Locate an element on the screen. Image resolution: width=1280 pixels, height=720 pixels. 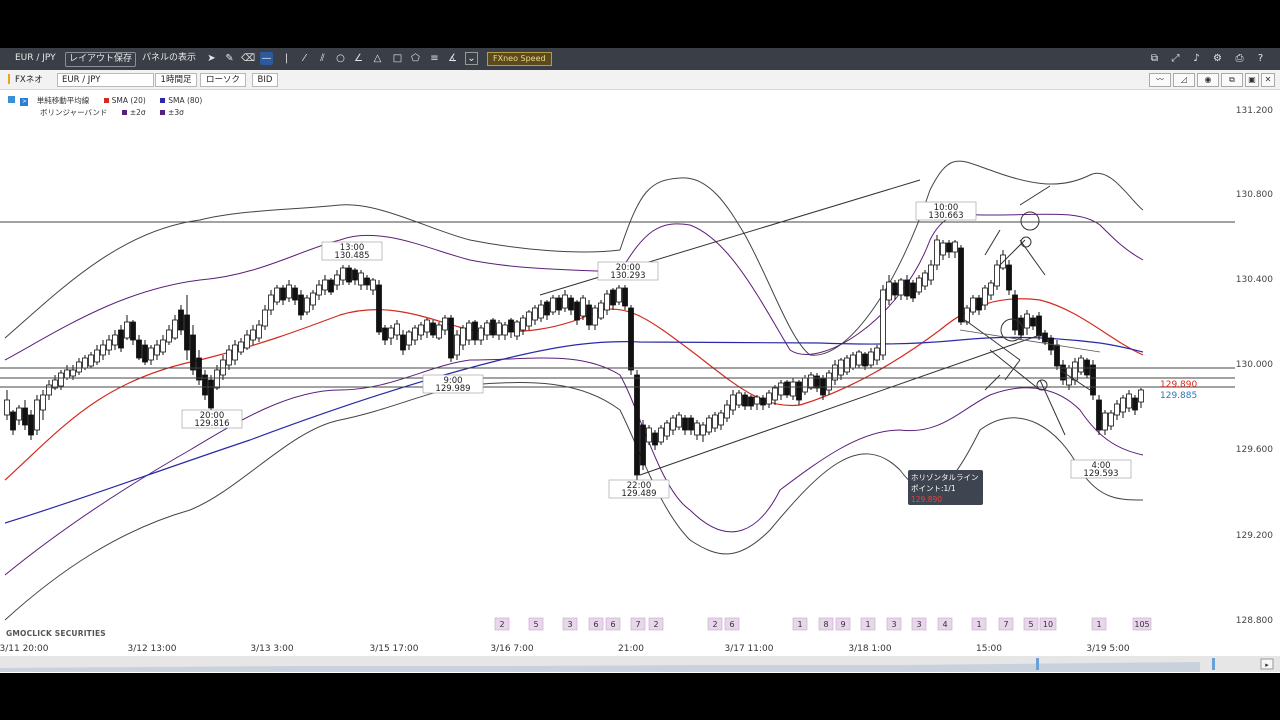
copy-icon: ⧉ is located at coordinates (1232, 80).